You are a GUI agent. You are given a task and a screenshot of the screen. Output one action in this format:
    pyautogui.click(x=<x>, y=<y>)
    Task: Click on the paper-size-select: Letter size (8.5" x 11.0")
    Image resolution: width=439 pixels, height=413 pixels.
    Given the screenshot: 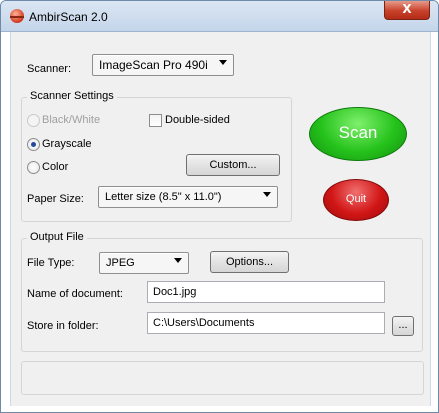 What is the action you would take?
    pyautogui.click(x=188, y=197)
    